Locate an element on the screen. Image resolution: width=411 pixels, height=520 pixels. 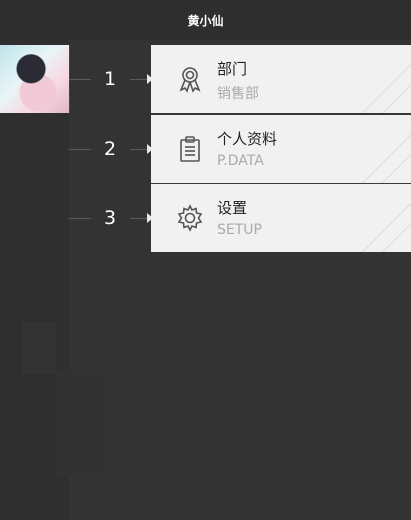
page-title: 黄小仙 is located at coordinates (205, 20).